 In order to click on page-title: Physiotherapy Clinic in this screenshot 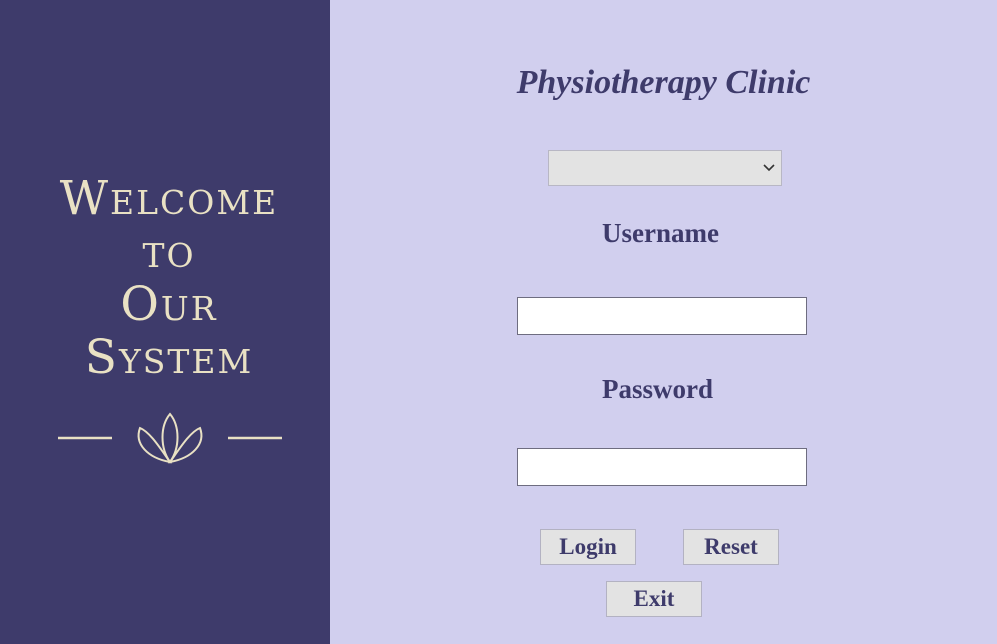, I will do `click(663, 82)`.